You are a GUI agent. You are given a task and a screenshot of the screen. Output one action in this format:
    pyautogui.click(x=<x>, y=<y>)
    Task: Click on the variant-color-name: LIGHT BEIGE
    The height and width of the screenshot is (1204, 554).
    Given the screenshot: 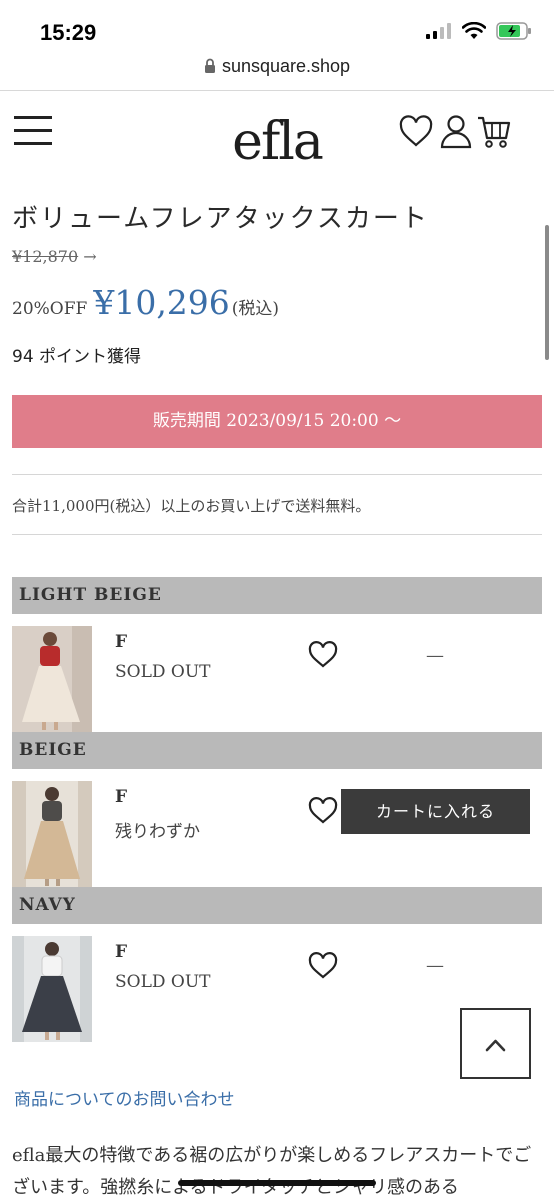 What is the action you would take?
    pyautogui.click(x=90, y=595)
    